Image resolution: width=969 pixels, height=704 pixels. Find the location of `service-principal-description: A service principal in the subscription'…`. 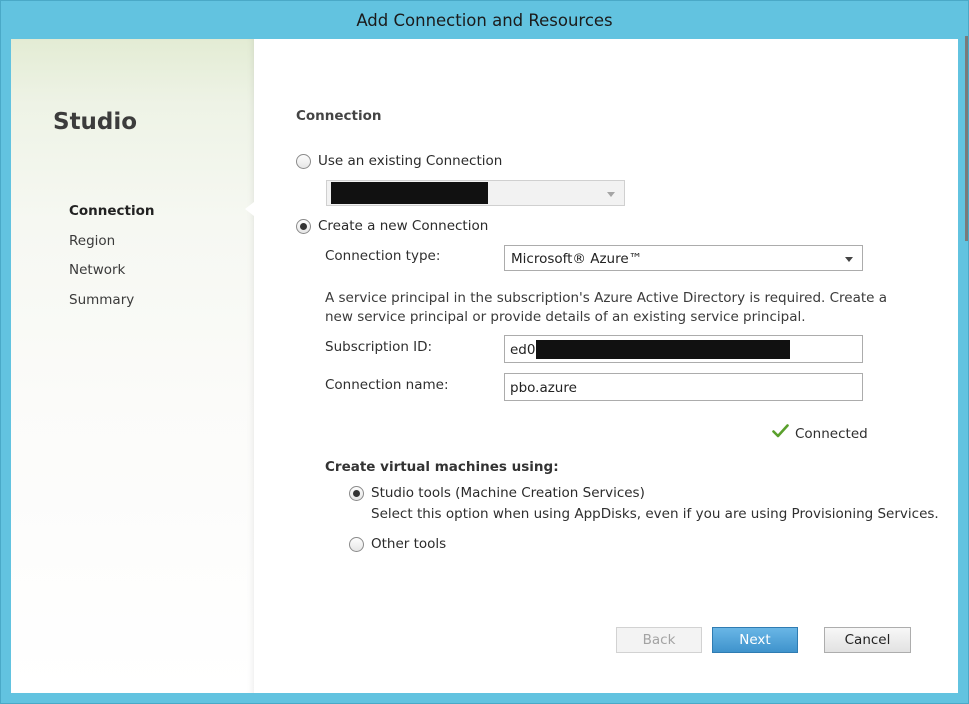

service-principal-description: A service principal in the subscription'… is located at coordinates (606, 307).